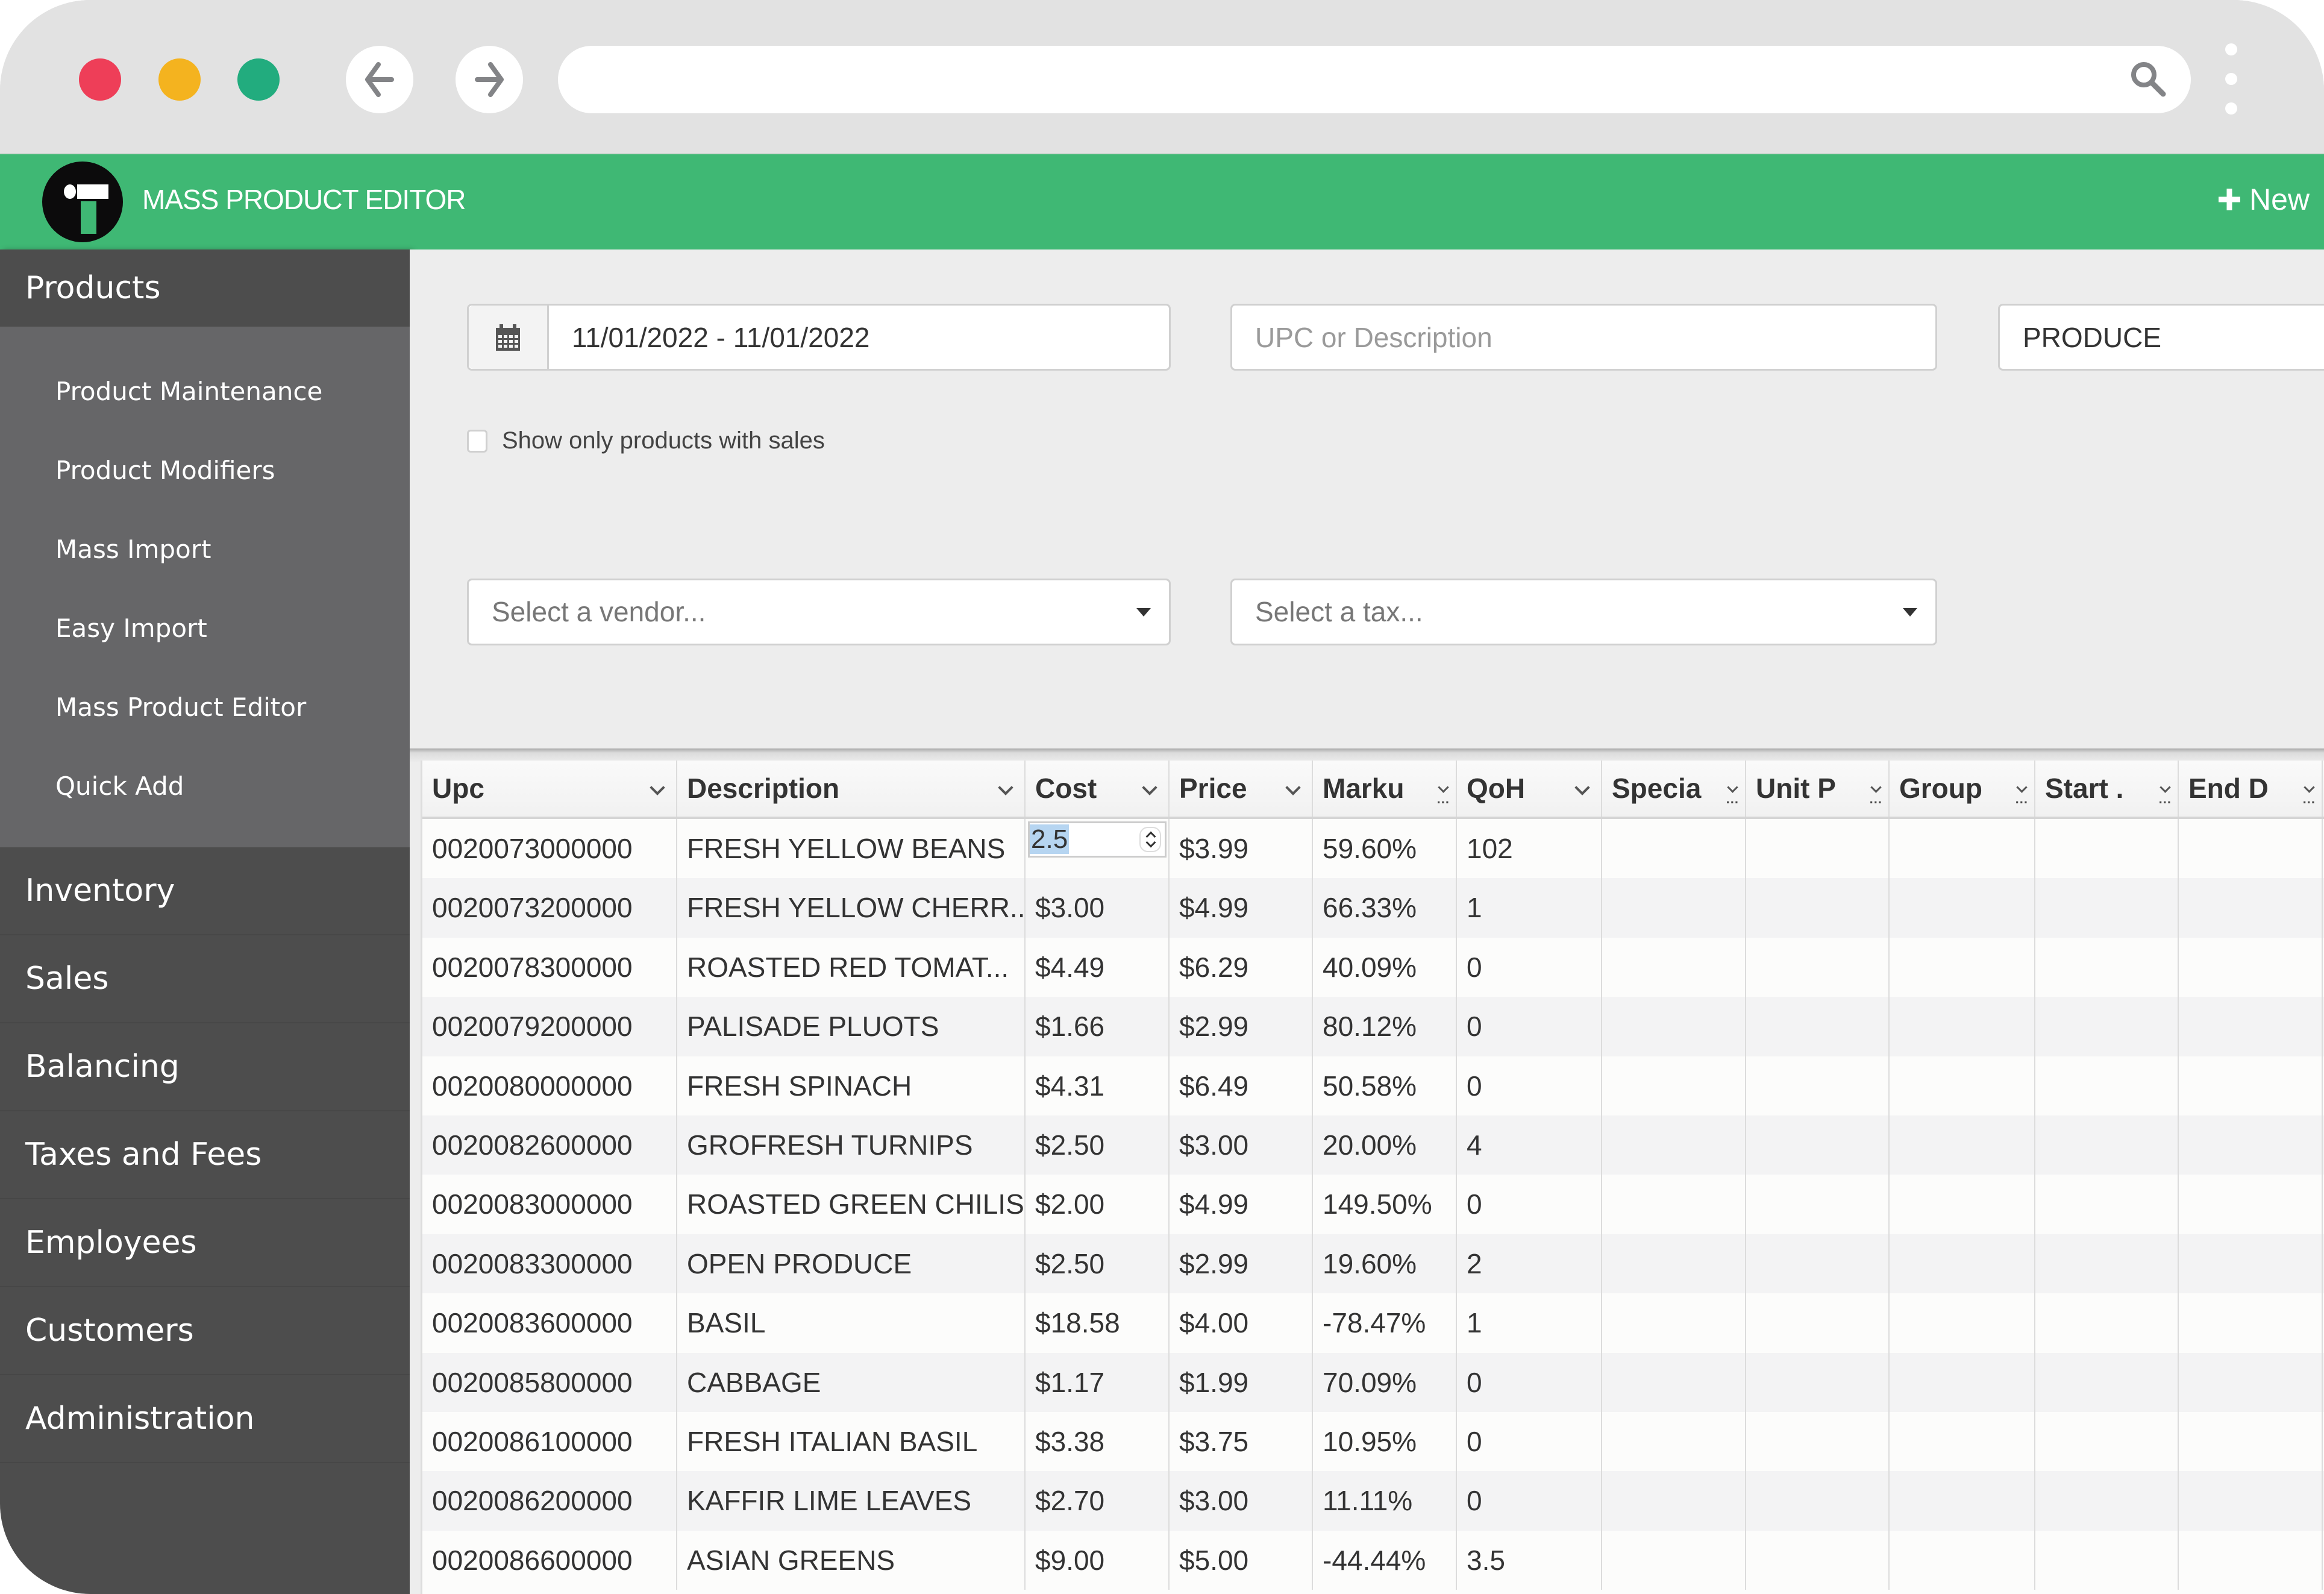 This screenshot has width=2324, height=1594. I want to click on sidebar-item-quick-add: Quick Add, so click(205, 787).